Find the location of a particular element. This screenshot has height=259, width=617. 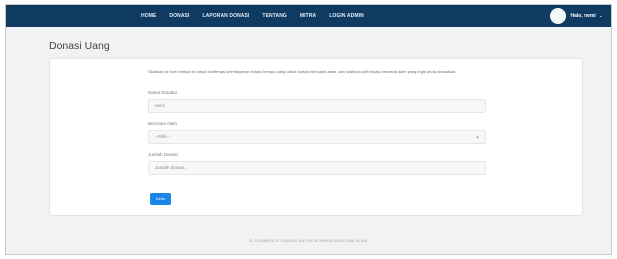

donor-name-field: nemi is located at coordinates (317, 106).